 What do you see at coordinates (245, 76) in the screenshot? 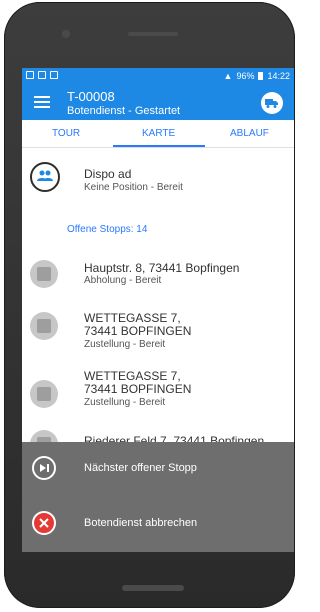
I see `battery-percent: 96%` at bounding box center [245, 76].